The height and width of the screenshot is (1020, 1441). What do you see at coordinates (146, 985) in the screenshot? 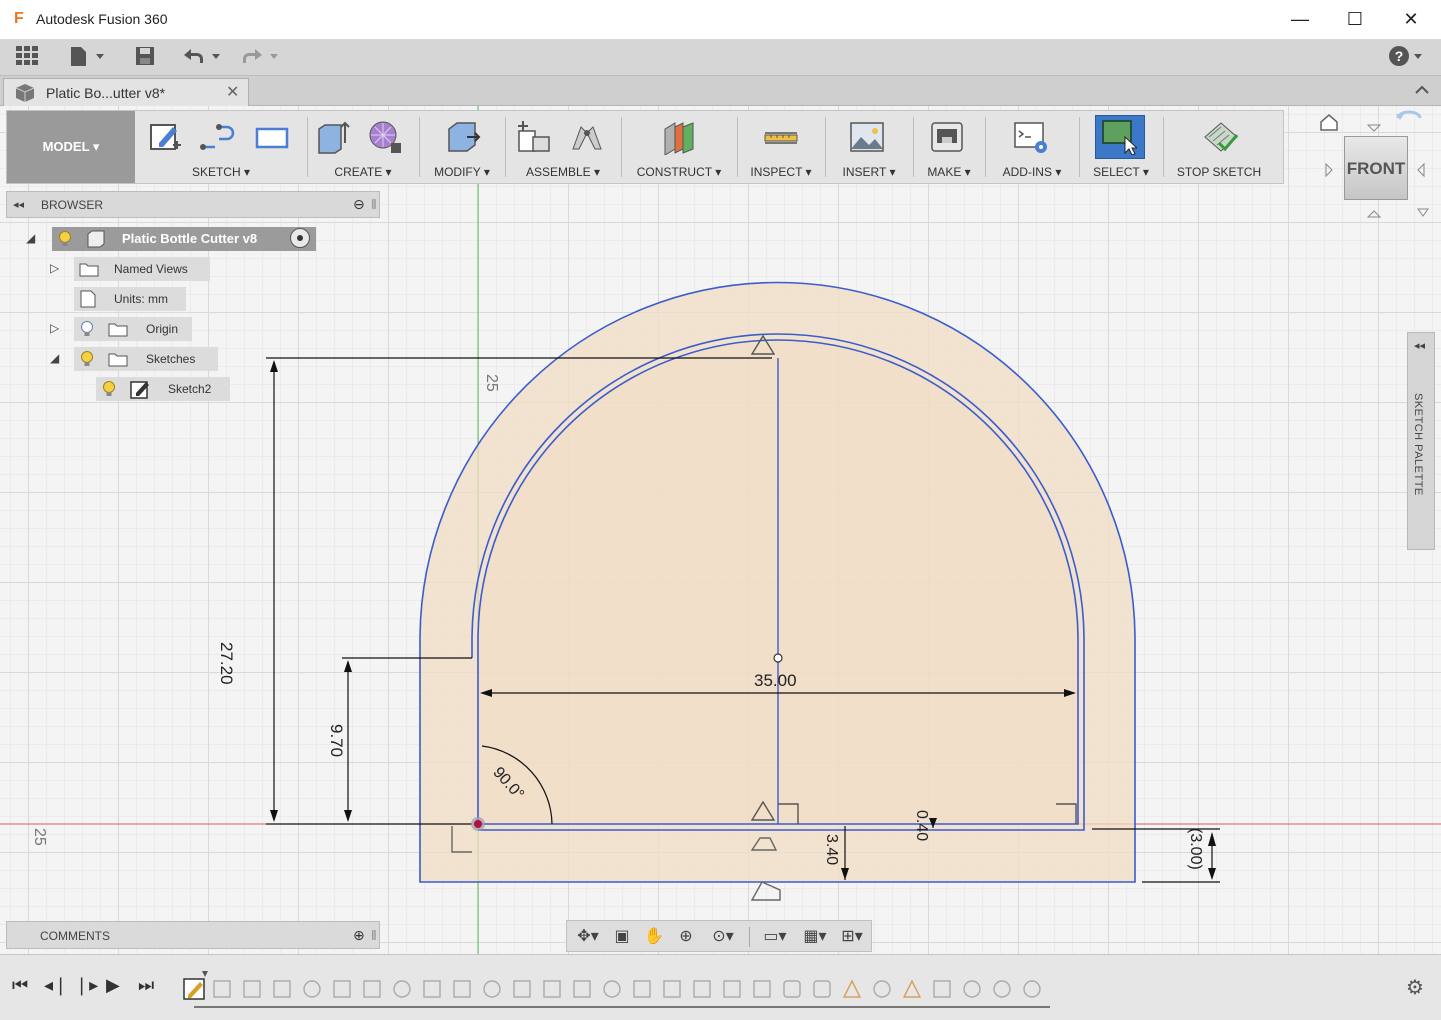
I see `timeline-last-icon: ⏭` at bounding box center [146, 985].